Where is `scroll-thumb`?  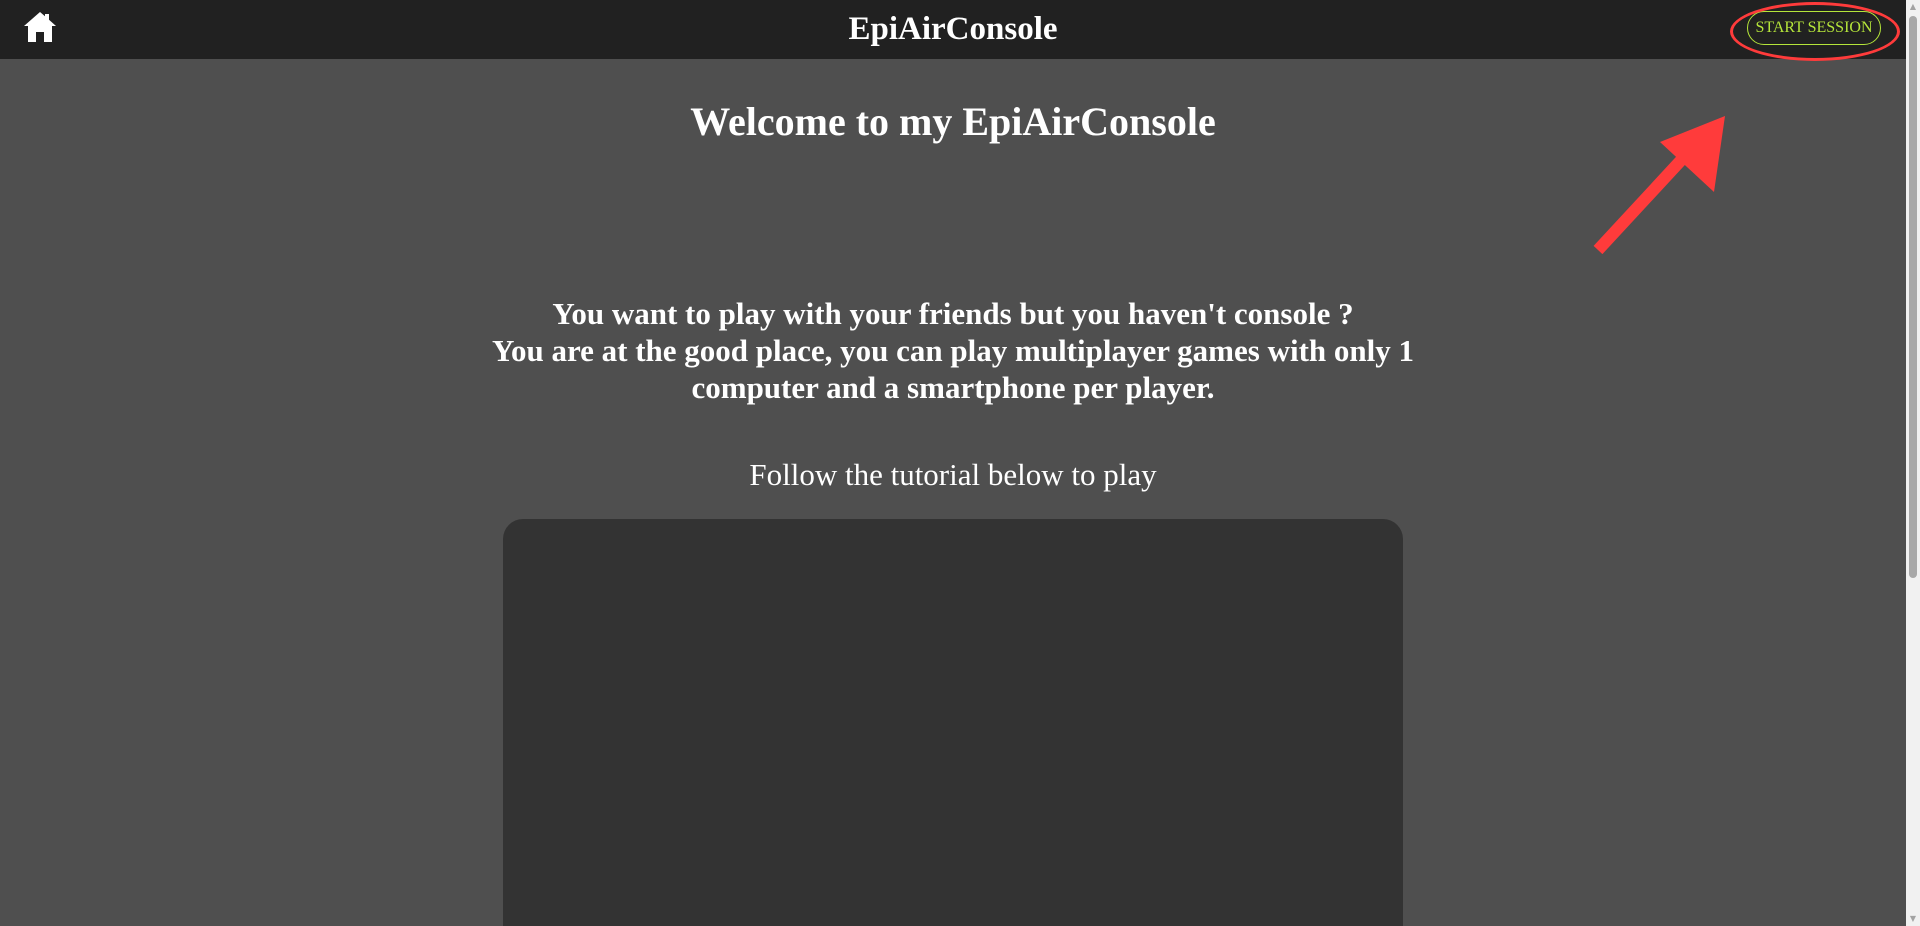
scroll-thumb is located at coordinates (1913, 297).